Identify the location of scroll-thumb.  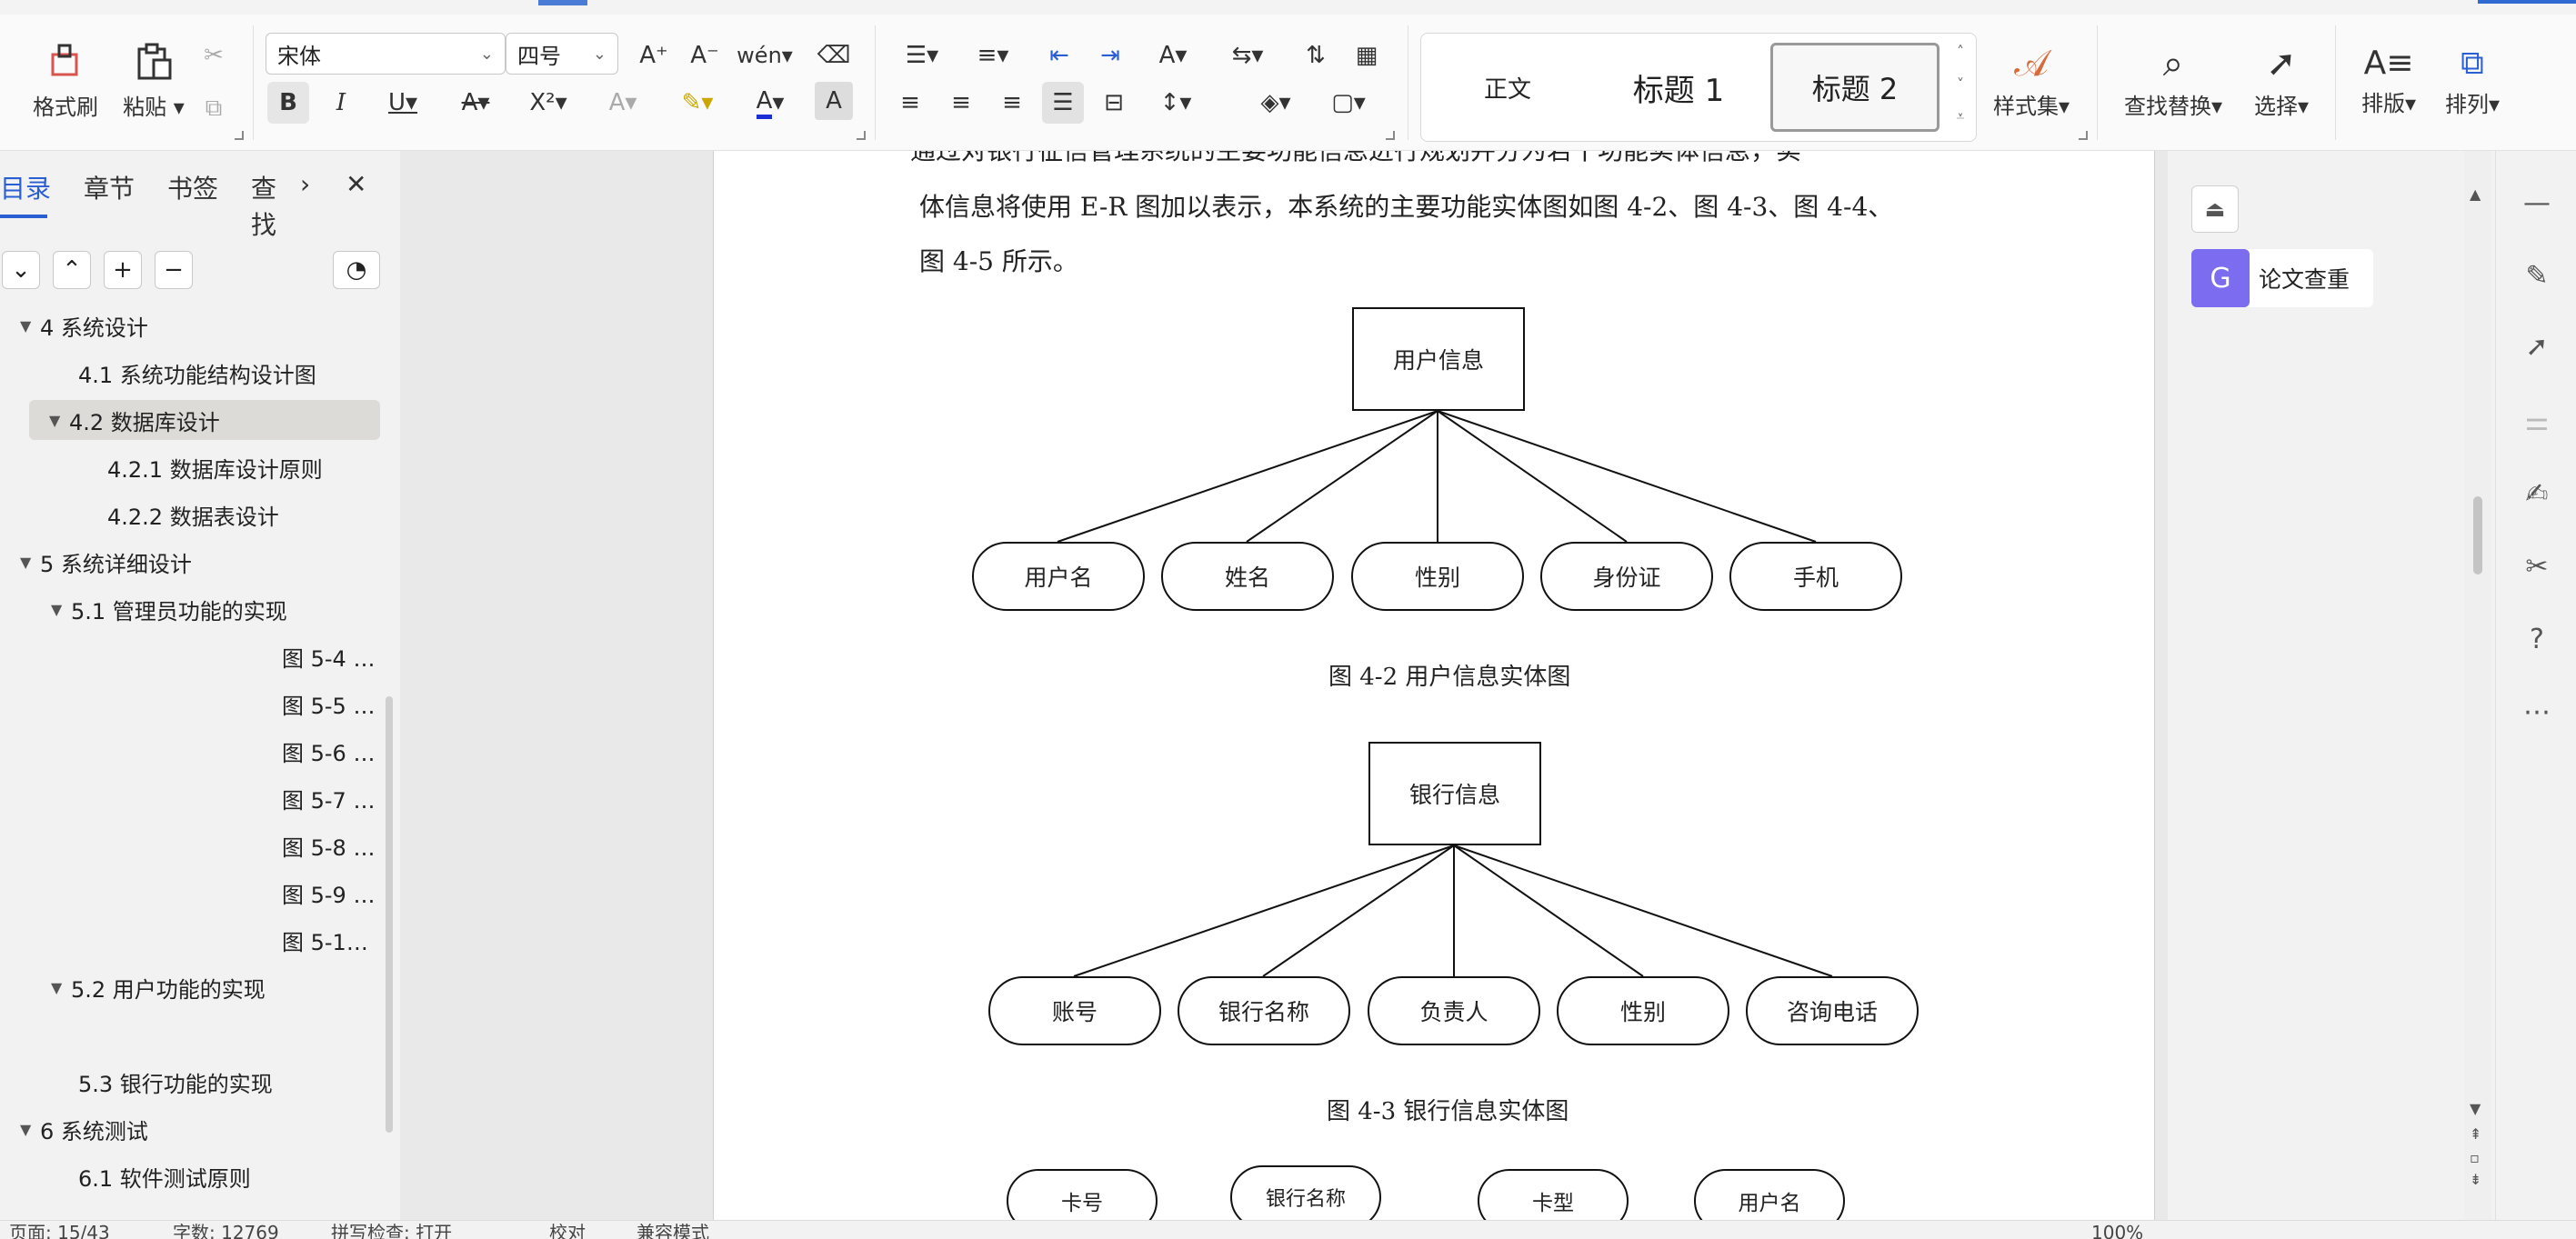
(2478, 535).